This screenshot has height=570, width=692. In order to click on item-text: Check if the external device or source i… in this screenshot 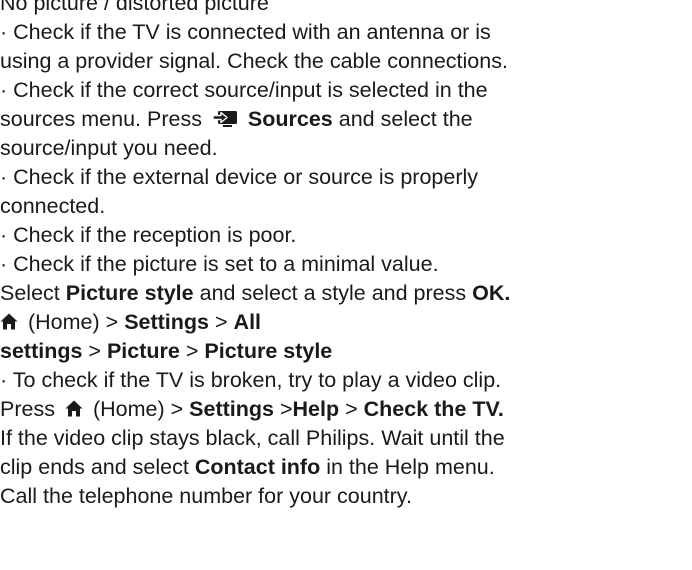, I will do `click(246, 177)`.